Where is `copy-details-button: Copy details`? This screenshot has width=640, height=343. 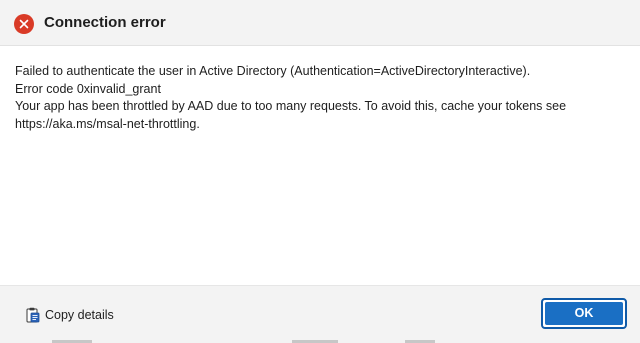
copy-details-button: Copy details is located at coordinates (70, 315).